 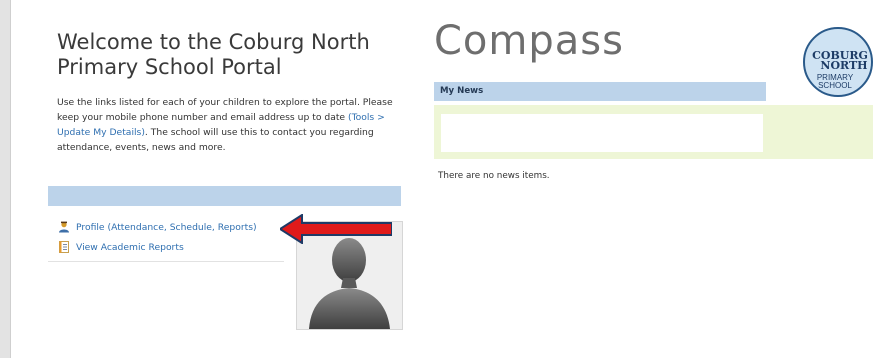 I want to click on left-rail, so click(x=5, y=179).